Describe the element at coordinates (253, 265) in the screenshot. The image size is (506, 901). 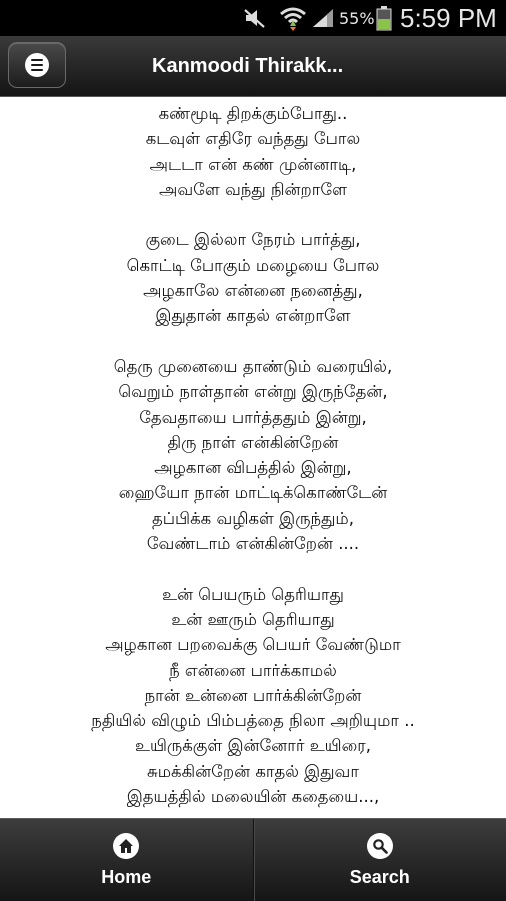
I see `lyric-line: கொட்டி போகும் மழையை போல` at that location.